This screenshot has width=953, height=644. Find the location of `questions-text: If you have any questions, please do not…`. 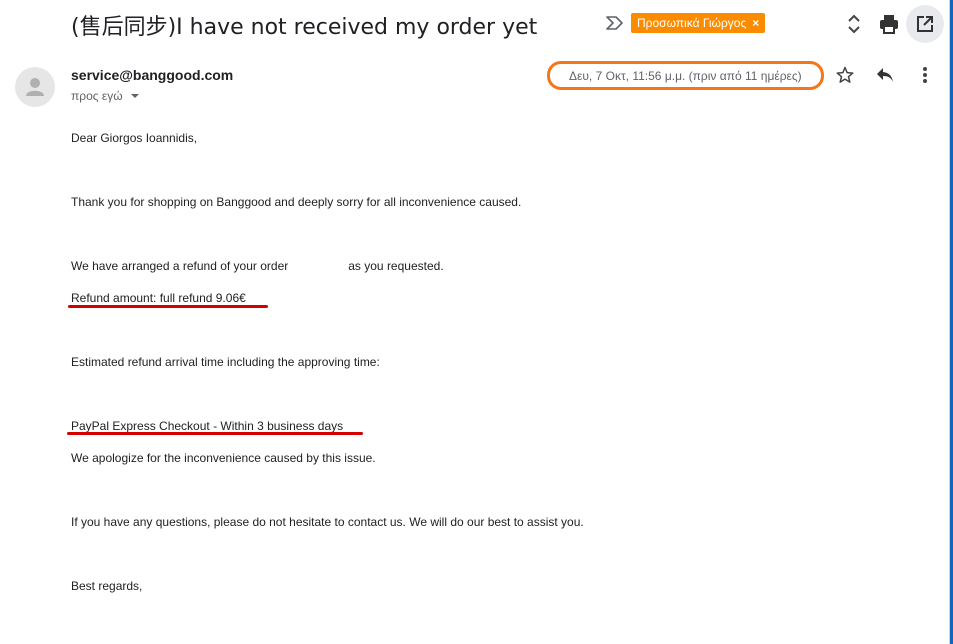

questions-text: If you have any questions, please do not… is located at coordinates (327, 522).